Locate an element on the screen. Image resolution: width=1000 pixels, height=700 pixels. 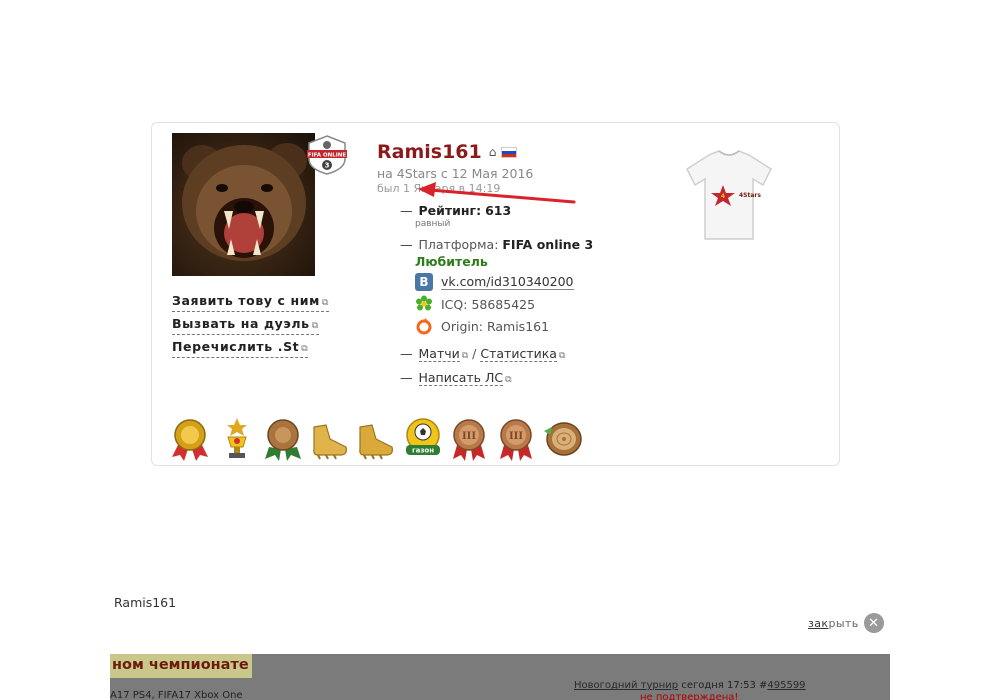
svg-text: FIFA ONLINE is located at coordinates (327, 156).